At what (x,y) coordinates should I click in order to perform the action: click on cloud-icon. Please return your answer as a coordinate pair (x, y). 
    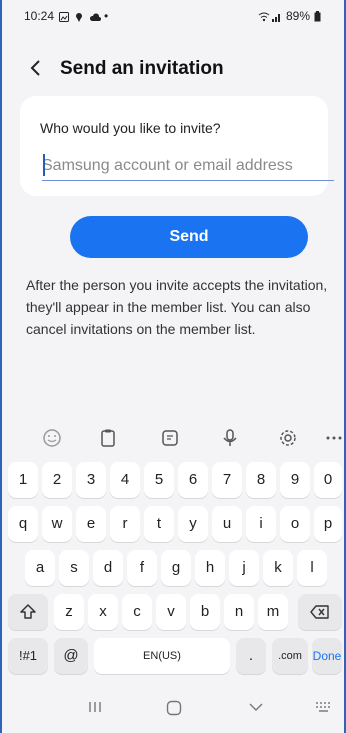
    Looking at the image, I should click on (95, 16).